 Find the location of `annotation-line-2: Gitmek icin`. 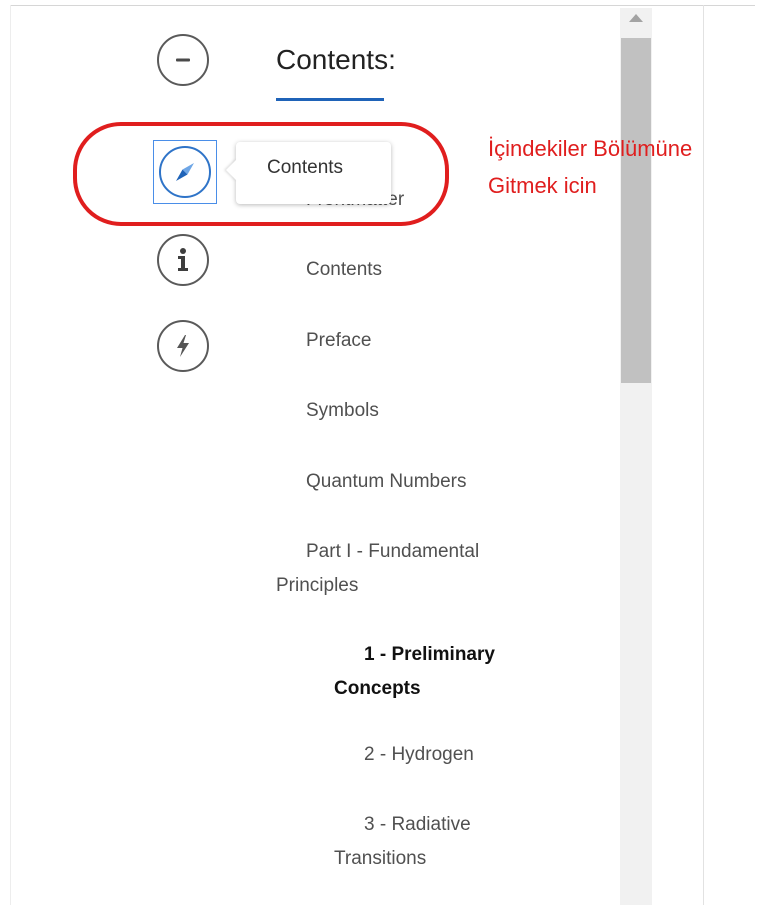

annotation-line-2: Gitmek icin is located at coordinates (542, 185).